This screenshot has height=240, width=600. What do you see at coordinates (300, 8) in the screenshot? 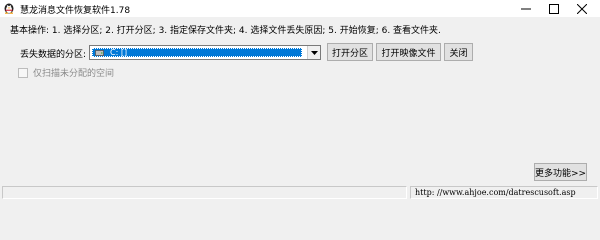
I see `title-bar: 慧龙消息文件恢复软件1.78` at bounding box center [300, 8].